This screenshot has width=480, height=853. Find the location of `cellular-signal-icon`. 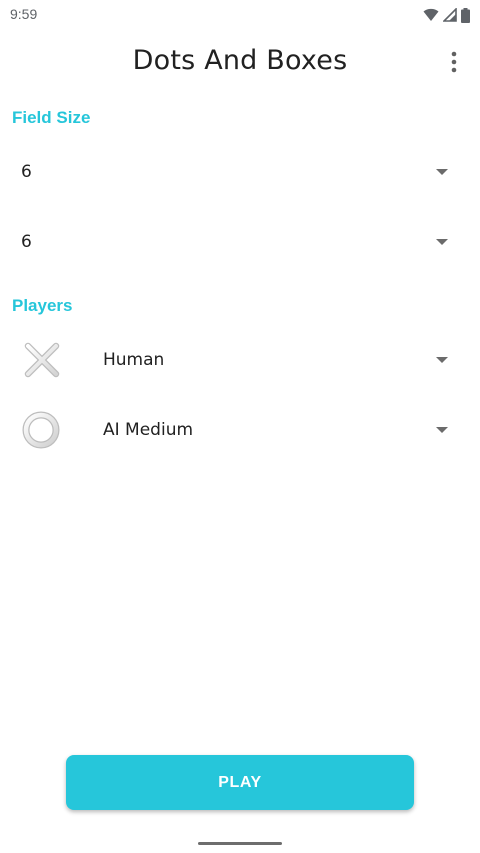

cellular-signal-icon is located at coordinates (450, 15).